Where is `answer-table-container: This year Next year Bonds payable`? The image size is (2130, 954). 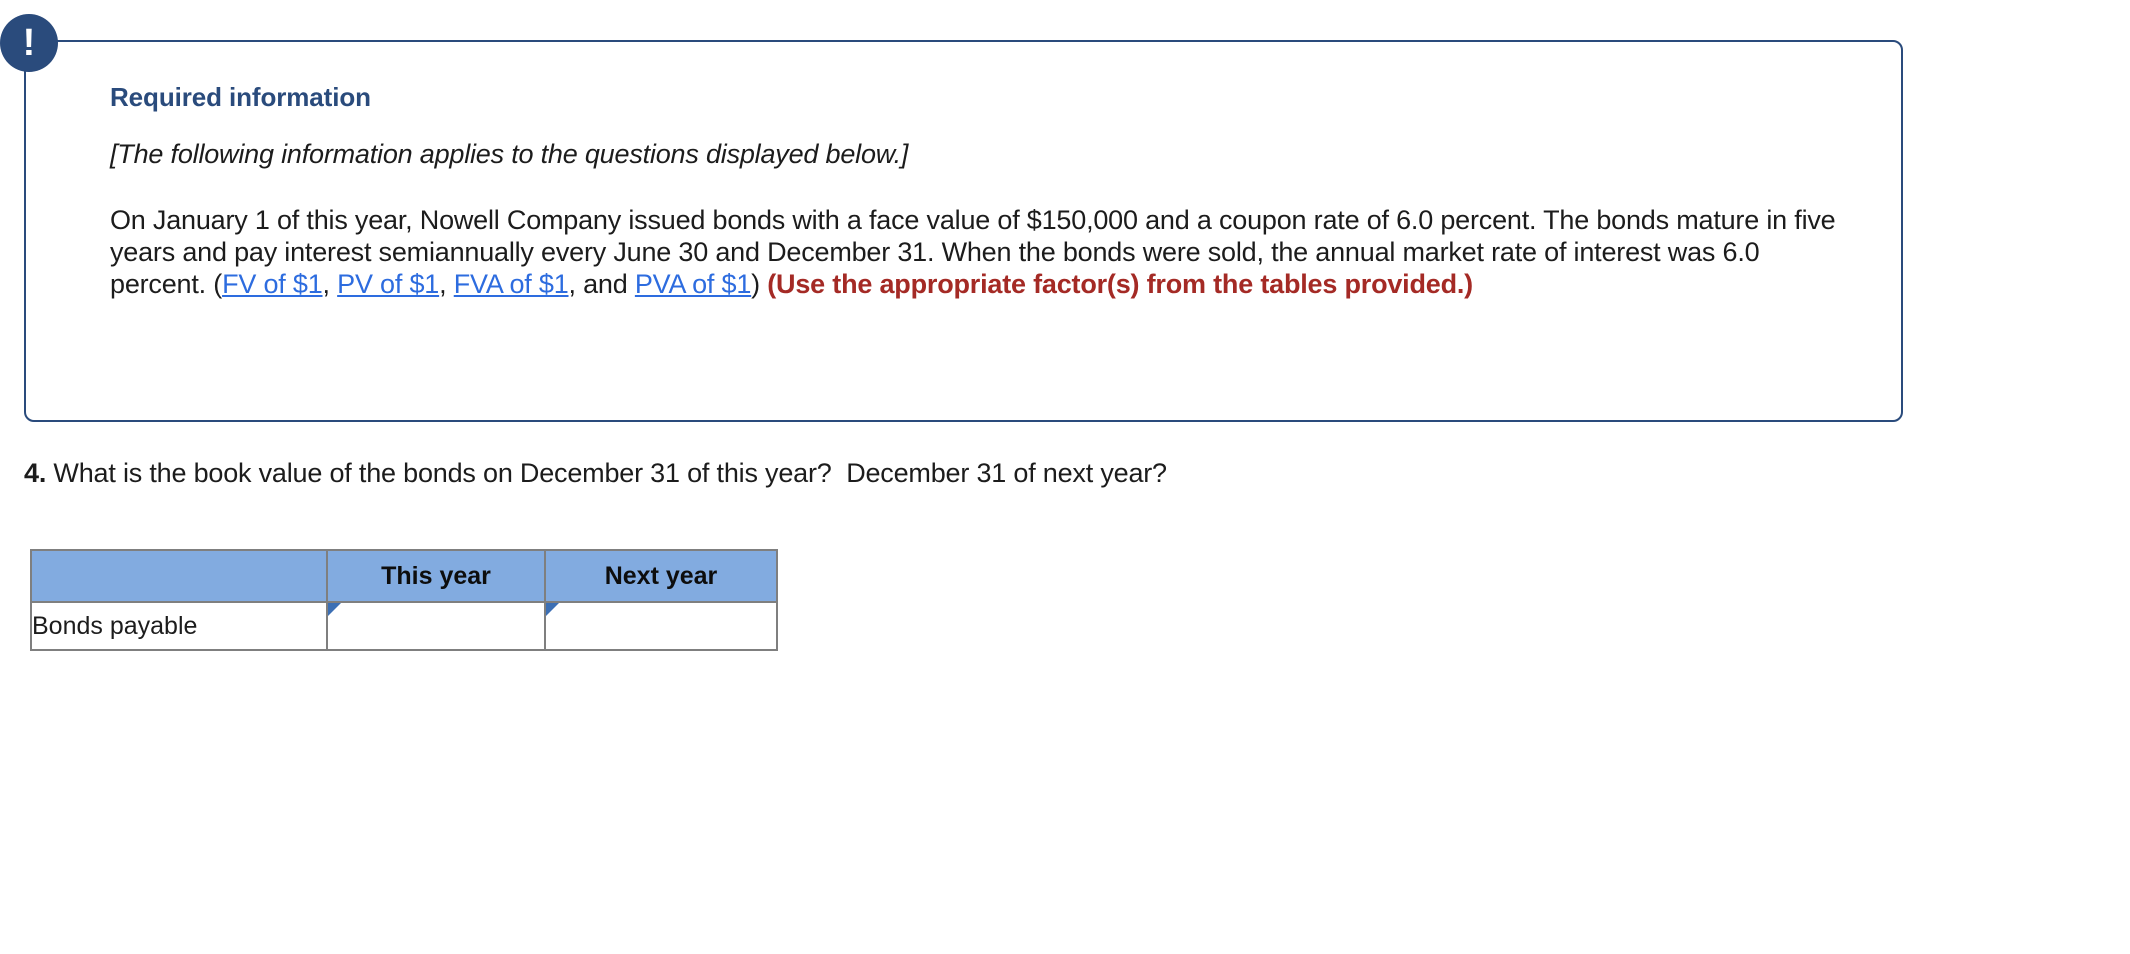
answer-table-container: This year Next year Bonds payable is located at coordinates (404, 600).